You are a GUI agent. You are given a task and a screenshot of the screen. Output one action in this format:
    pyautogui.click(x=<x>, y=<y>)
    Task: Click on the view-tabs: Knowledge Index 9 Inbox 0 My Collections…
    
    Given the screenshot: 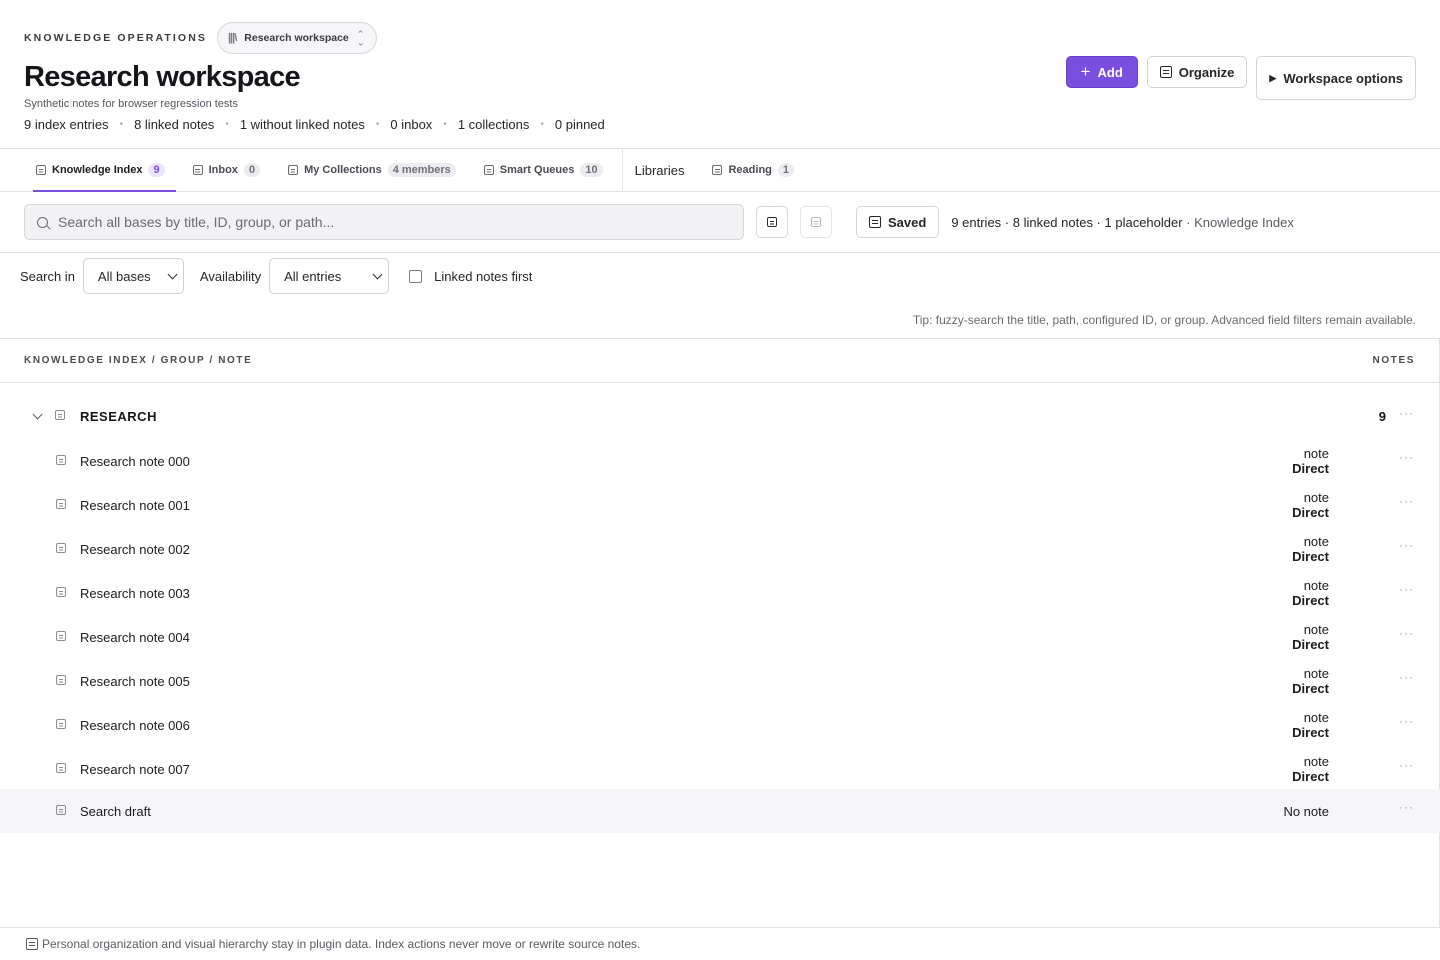 What is the action you would take?
    pyautogui.click(x=720, y=170)
    